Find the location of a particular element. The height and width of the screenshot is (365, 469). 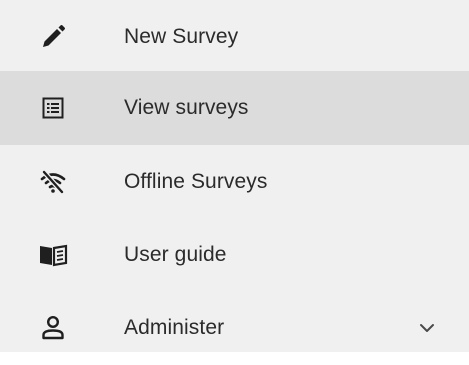

book-icon is located at coordinates (53, 255).